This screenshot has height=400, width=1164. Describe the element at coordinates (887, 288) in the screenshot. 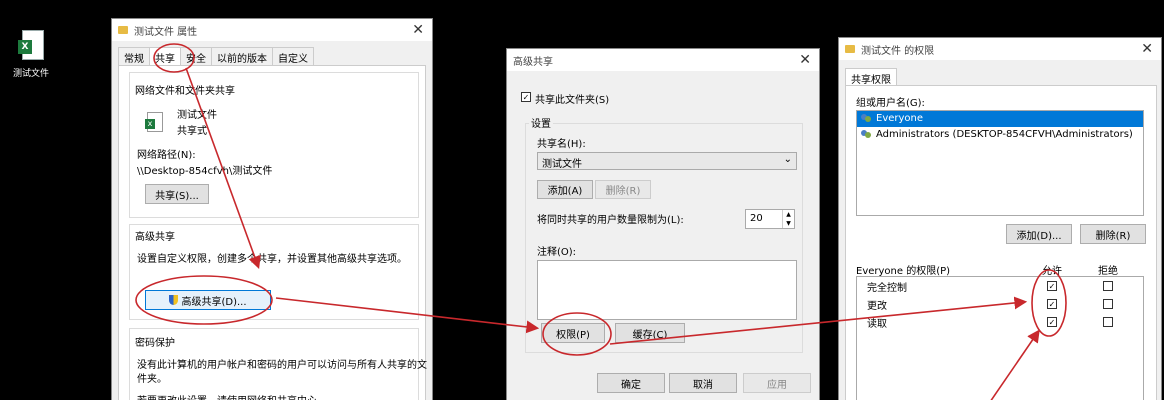

I see `perm-row-label: 完全控制` at that location.